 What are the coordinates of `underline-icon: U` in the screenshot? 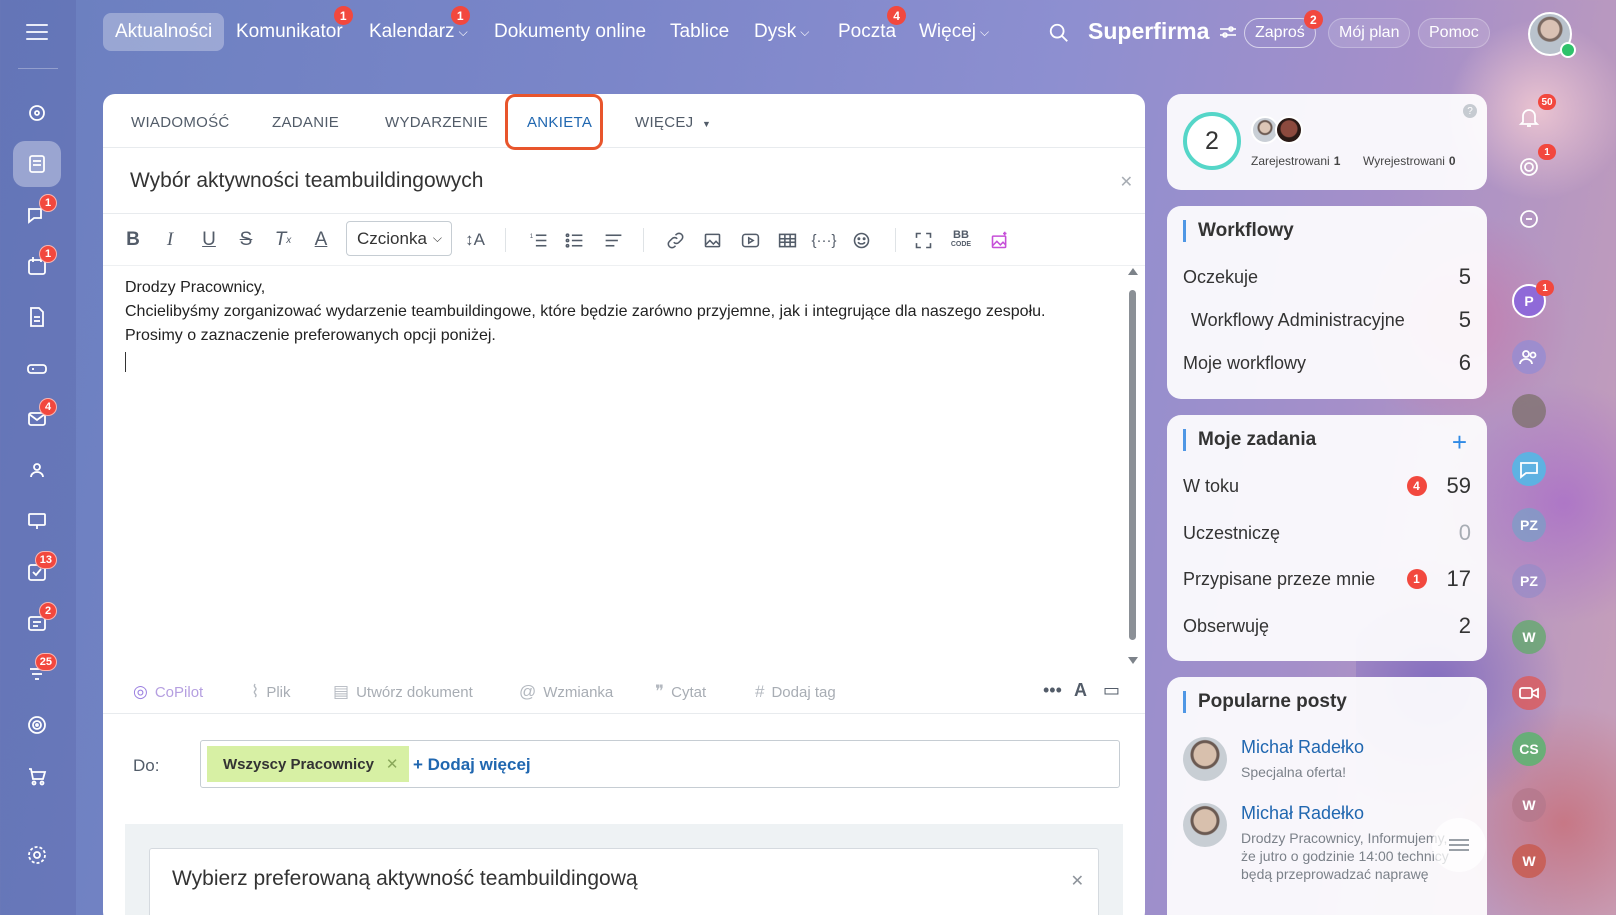 It's located at (209, 240).